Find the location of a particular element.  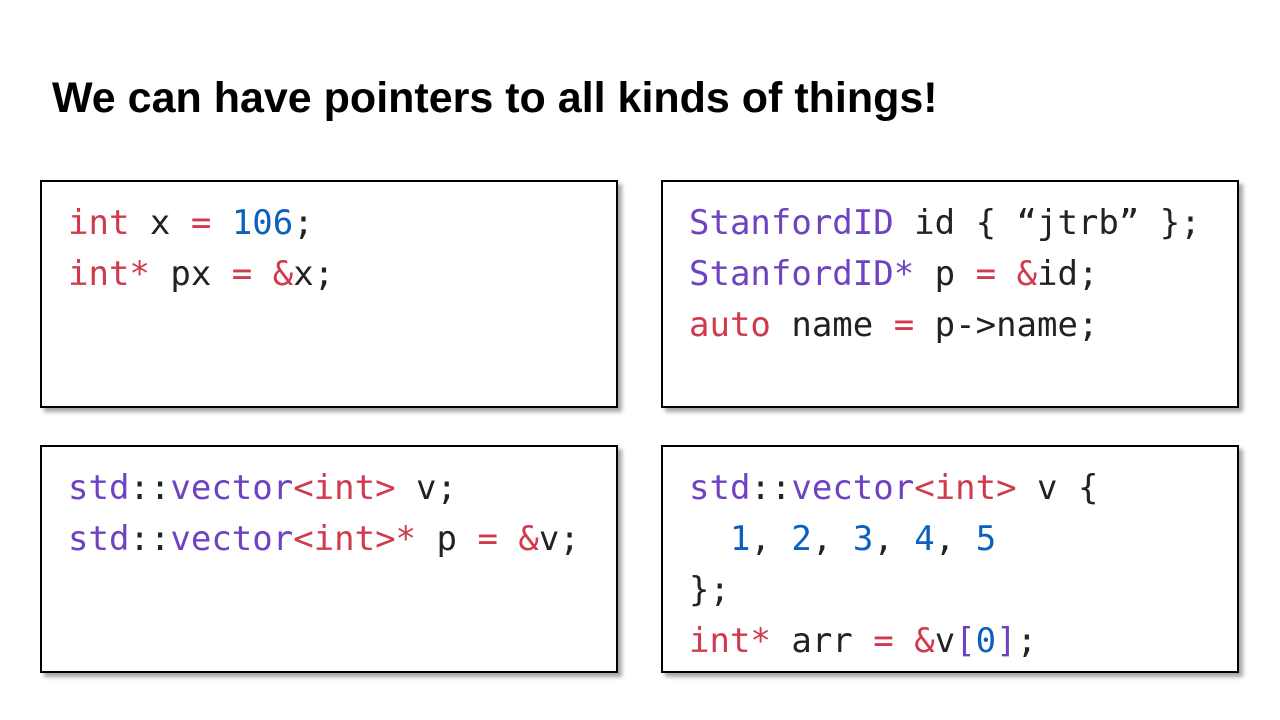

code-box-int-pointer: int x = 106; int* px = &x; is located at coordinates (329, 294).